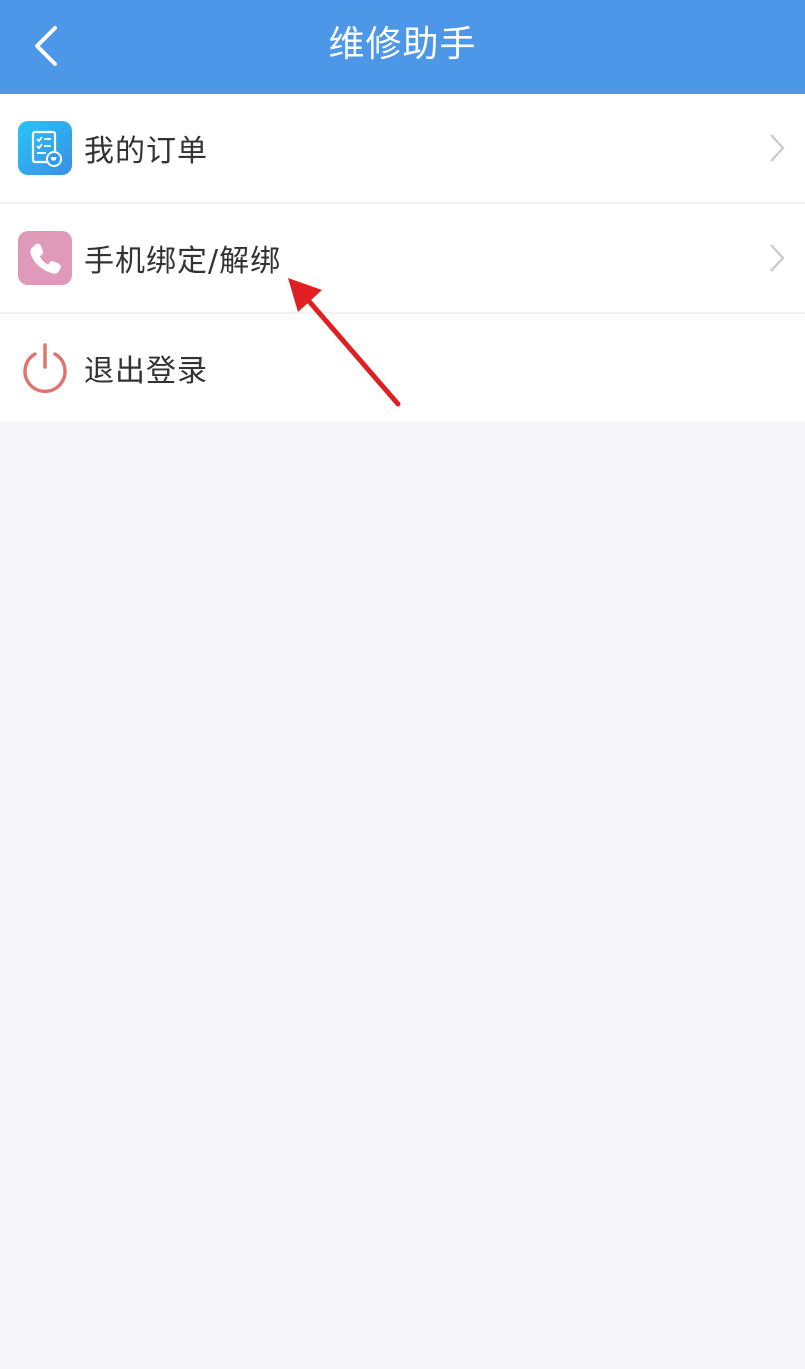 This screenshot has width=805, height=1369. What do you see at coordinates (402, 44) in the screenshot?
I see `page-title: 维修助手` at bounding box center [402, 44].